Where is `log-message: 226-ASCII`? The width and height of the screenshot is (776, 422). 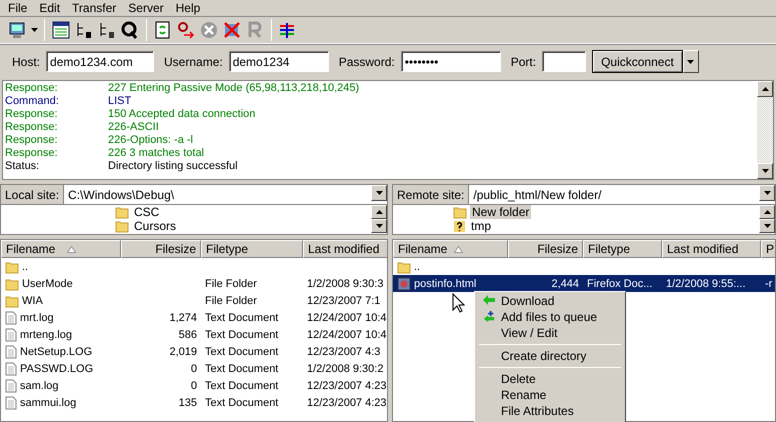 log-message: 226-ASCII is located at coordinates (133, 127).